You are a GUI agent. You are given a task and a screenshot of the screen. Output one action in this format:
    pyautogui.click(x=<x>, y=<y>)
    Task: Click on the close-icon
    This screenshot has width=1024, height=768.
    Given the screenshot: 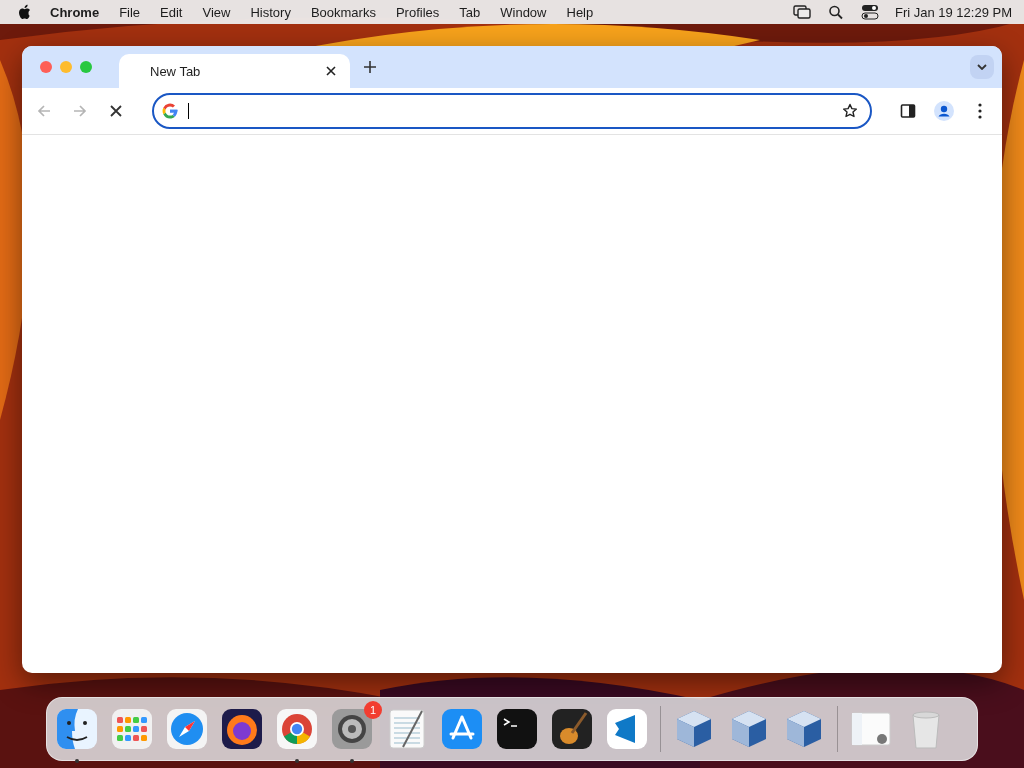 What is the action you would take?
    pyautogui.click(x=331, y=71)
    